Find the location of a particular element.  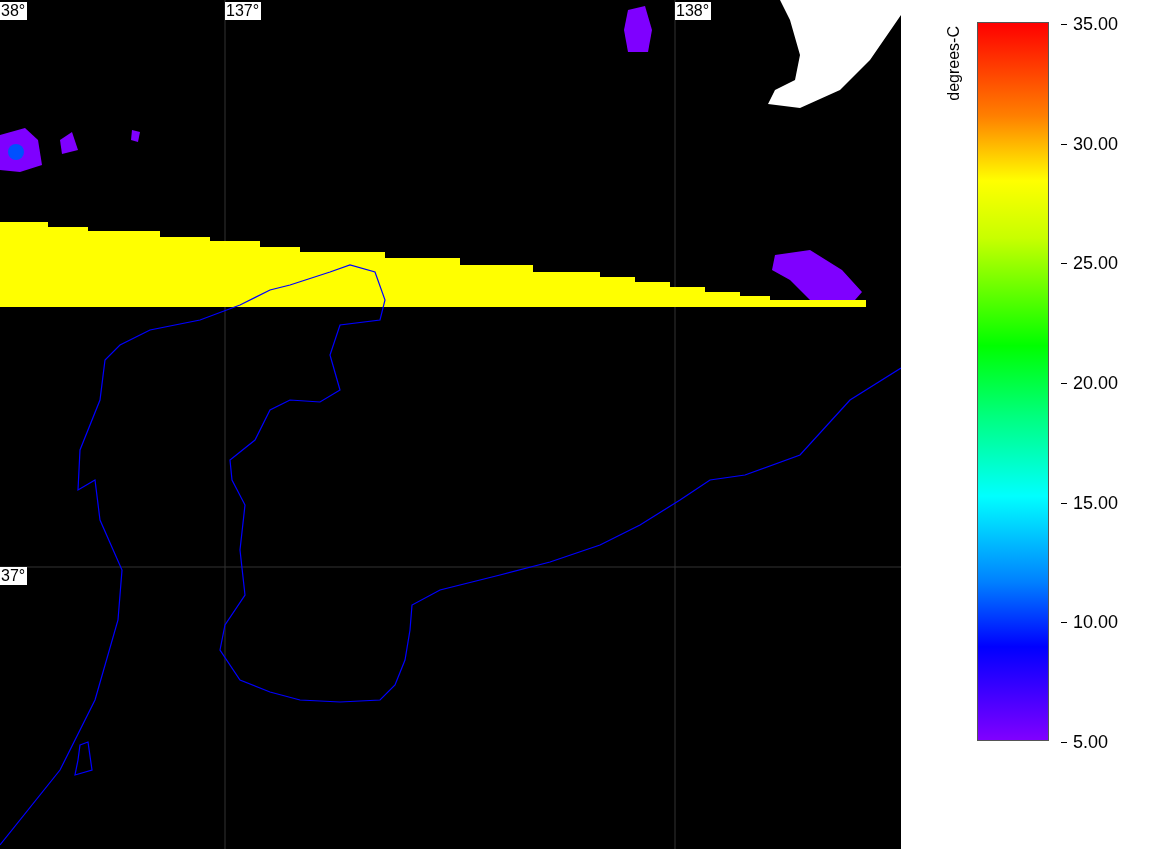

longitude-label: 137° is located at coordinates (243, 11).